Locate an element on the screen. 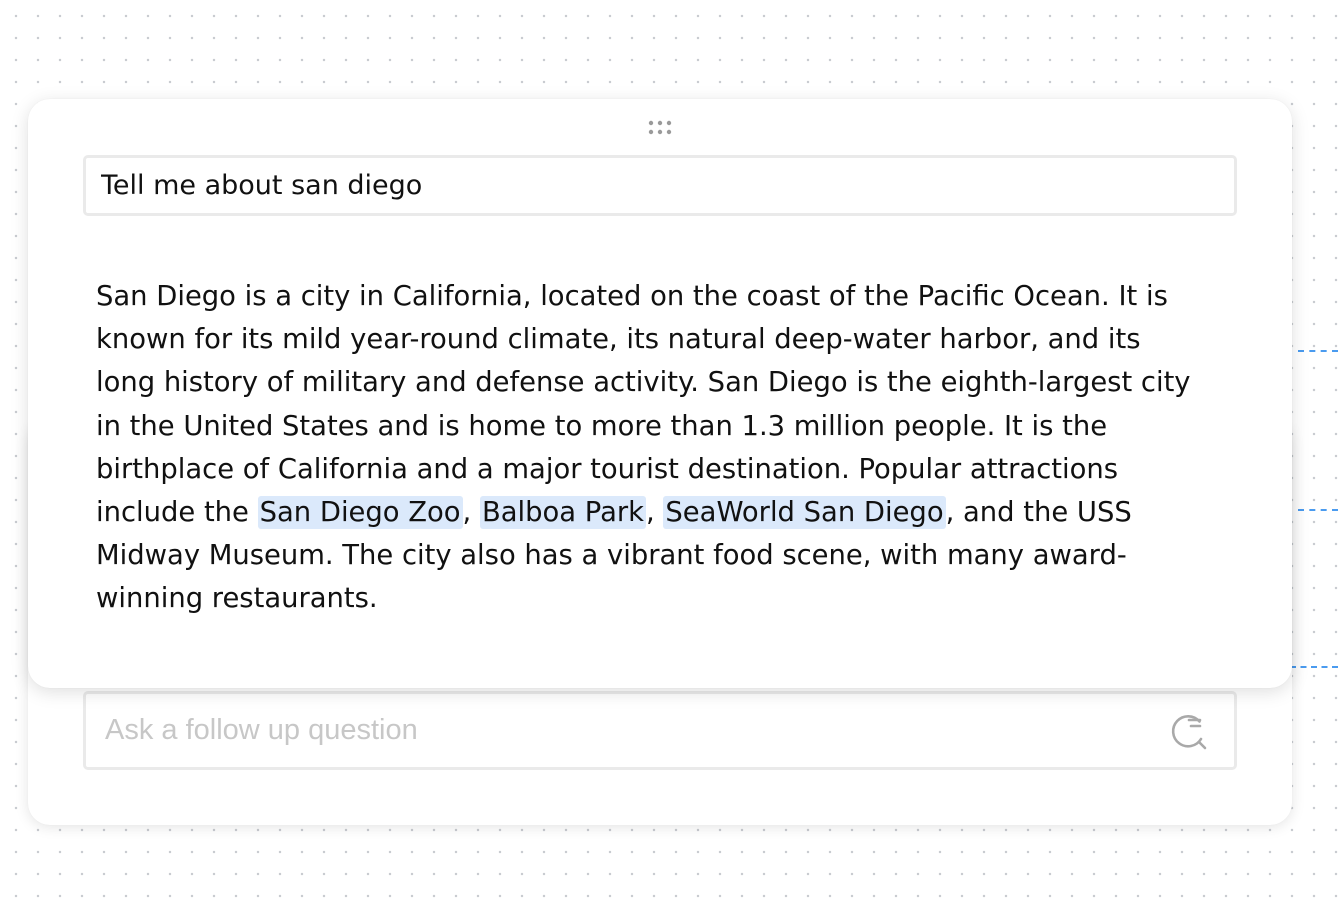 This screenshot has height=904, width=1338. highlight-balboa-park: Balboa Park is located at coordinates (562, 513).